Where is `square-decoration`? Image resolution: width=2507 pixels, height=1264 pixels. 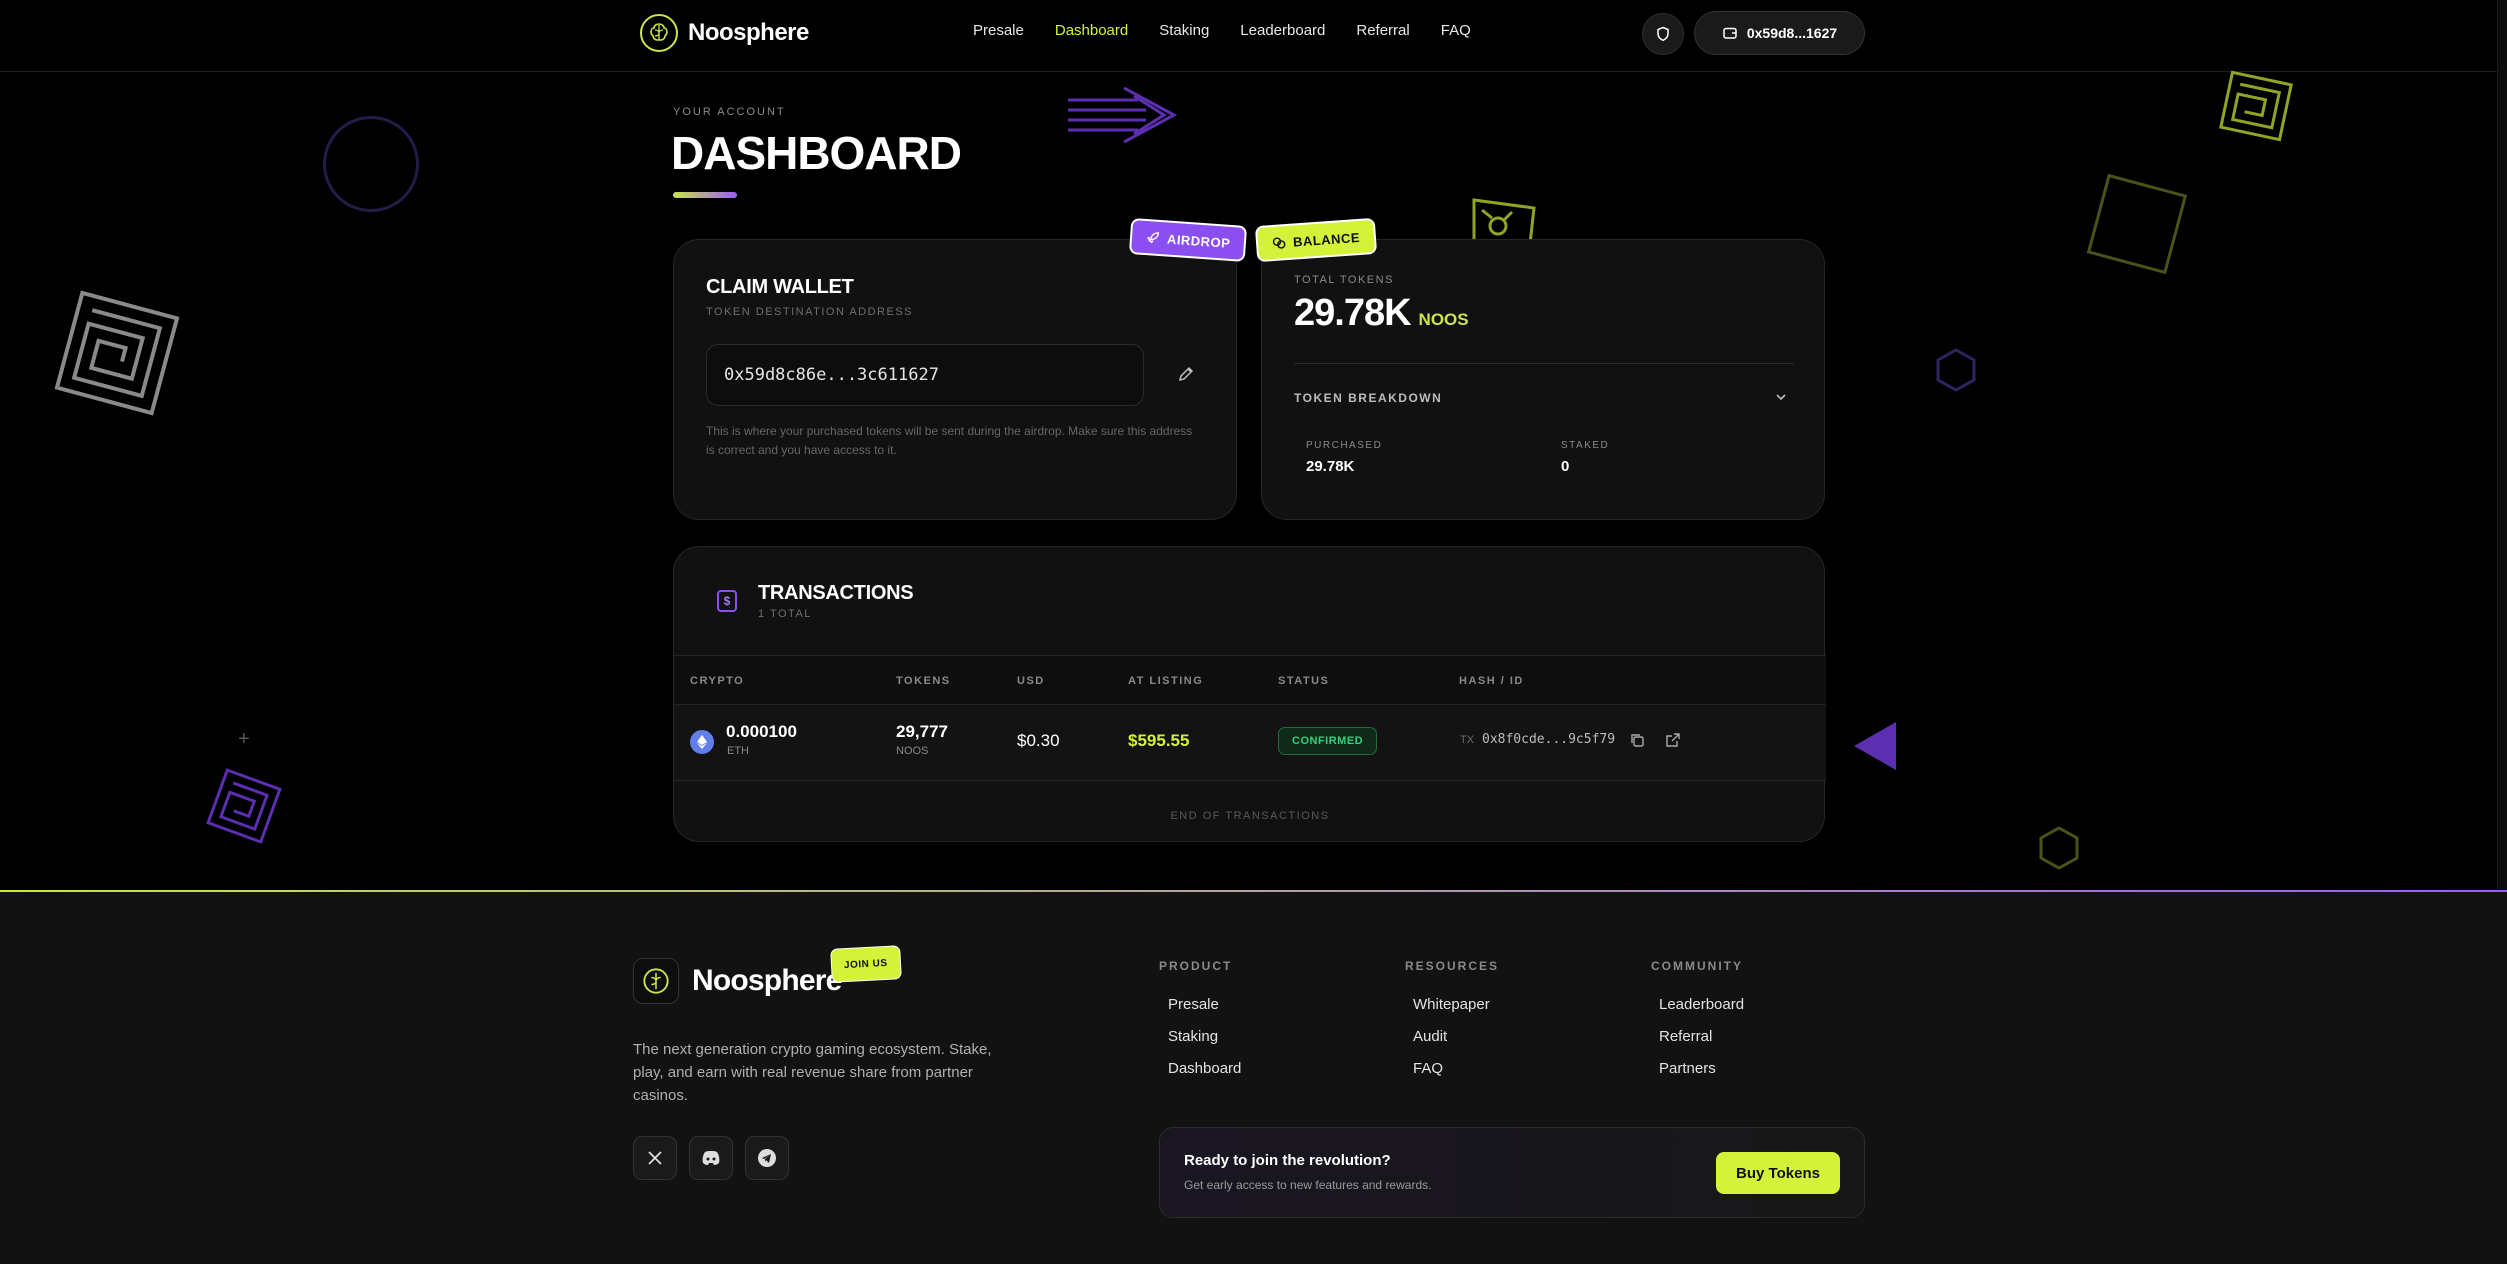
square-decoration is located at coordinates (2137, 224).